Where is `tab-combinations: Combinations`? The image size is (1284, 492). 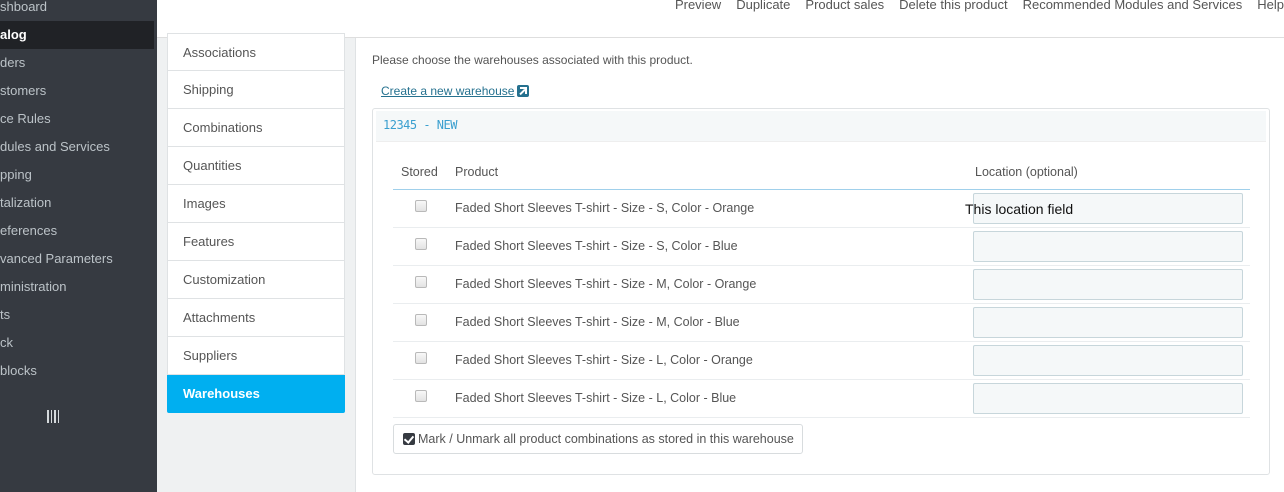
tab-combinations: Combinations is located at coordinates (256, 128).